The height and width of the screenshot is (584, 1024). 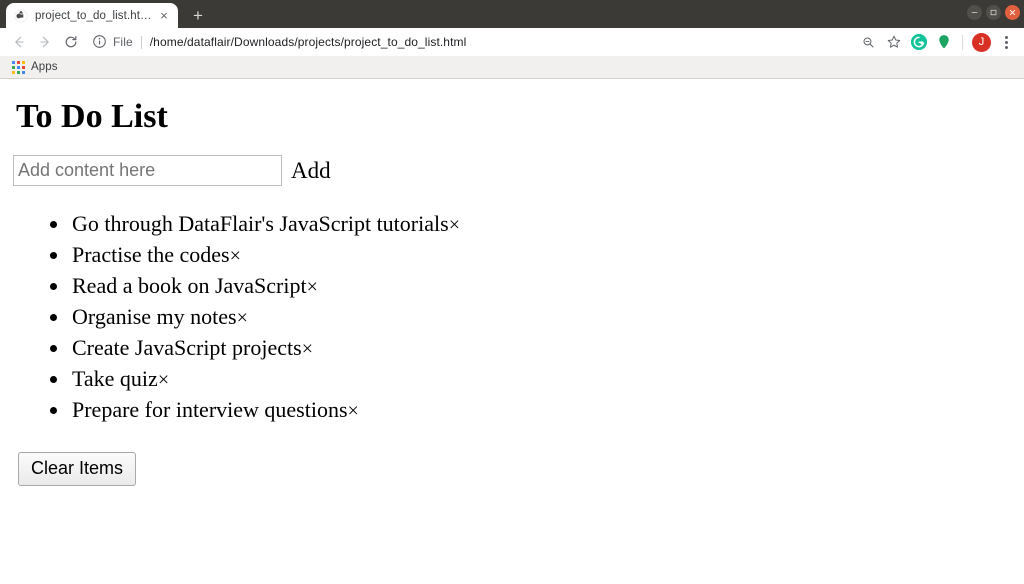 I want to click on tab-title: project_to_do_list.html, so click(x=93, y=15).